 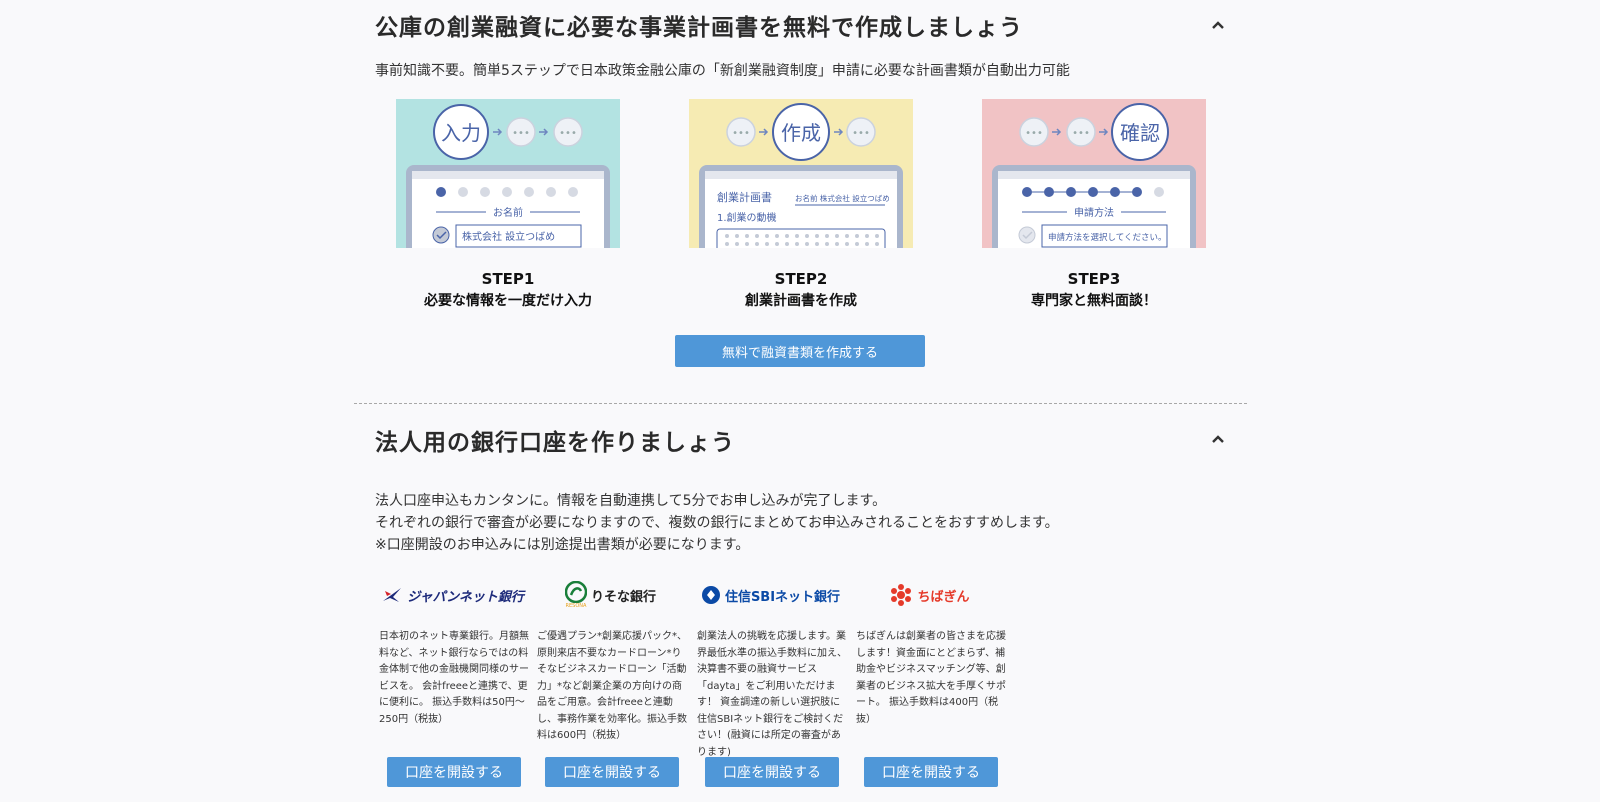 I want to click on section-title: 法人用の銀行口座を作りましょう, so click(x=555, y=443).